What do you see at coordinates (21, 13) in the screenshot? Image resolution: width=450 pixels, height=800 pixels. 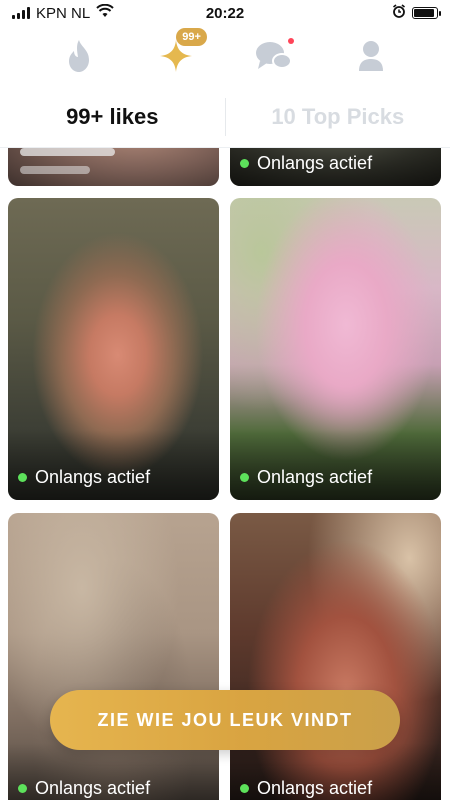 I see `signal-icon` at bounding box center [21, 13].